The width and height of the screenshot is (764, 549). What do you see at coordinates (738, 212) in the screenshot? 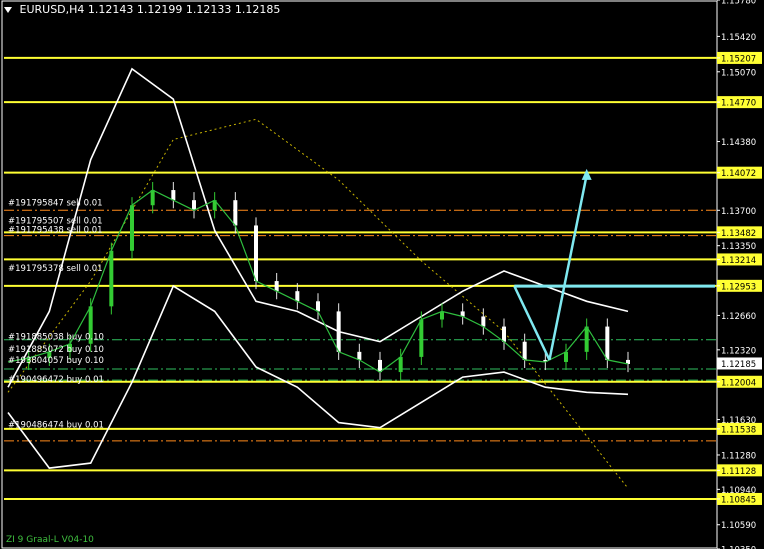
I see `price-axis-label: 1.13700` at bounding box center [738, 212].